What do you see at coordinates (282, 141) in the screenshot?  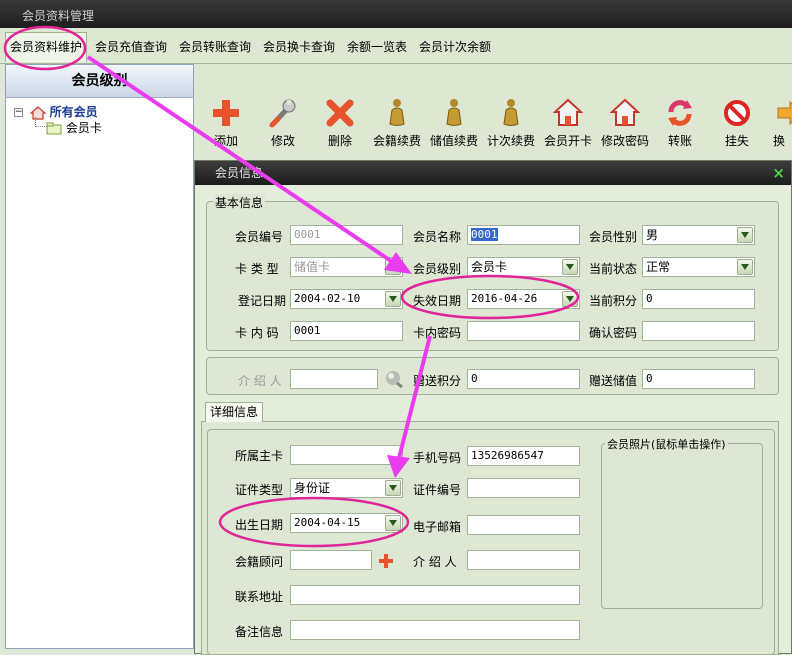 I see `edit-label: 修改` at bounding box center [282, 141].